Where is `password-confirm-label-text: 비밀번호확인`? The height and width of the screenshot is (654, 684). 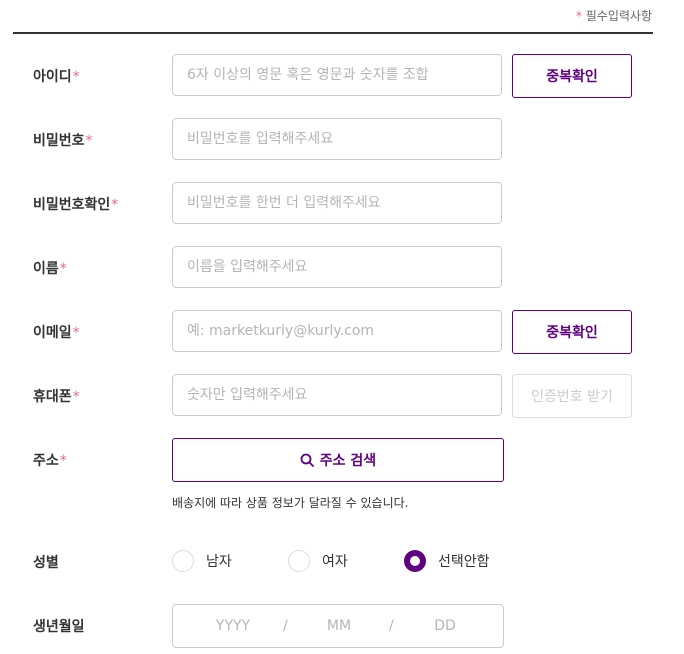
password-confirm-label-text: 비밀번호확인 is located at coordinates (72, 205).